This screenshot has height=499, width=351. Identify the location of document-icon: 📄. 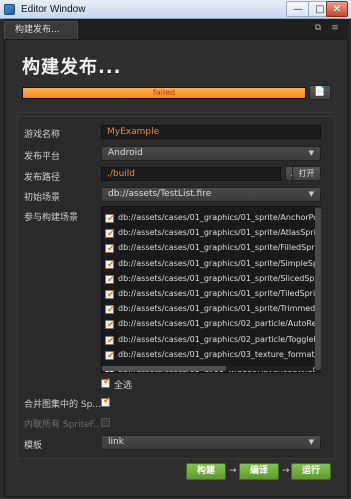
(320, 92).